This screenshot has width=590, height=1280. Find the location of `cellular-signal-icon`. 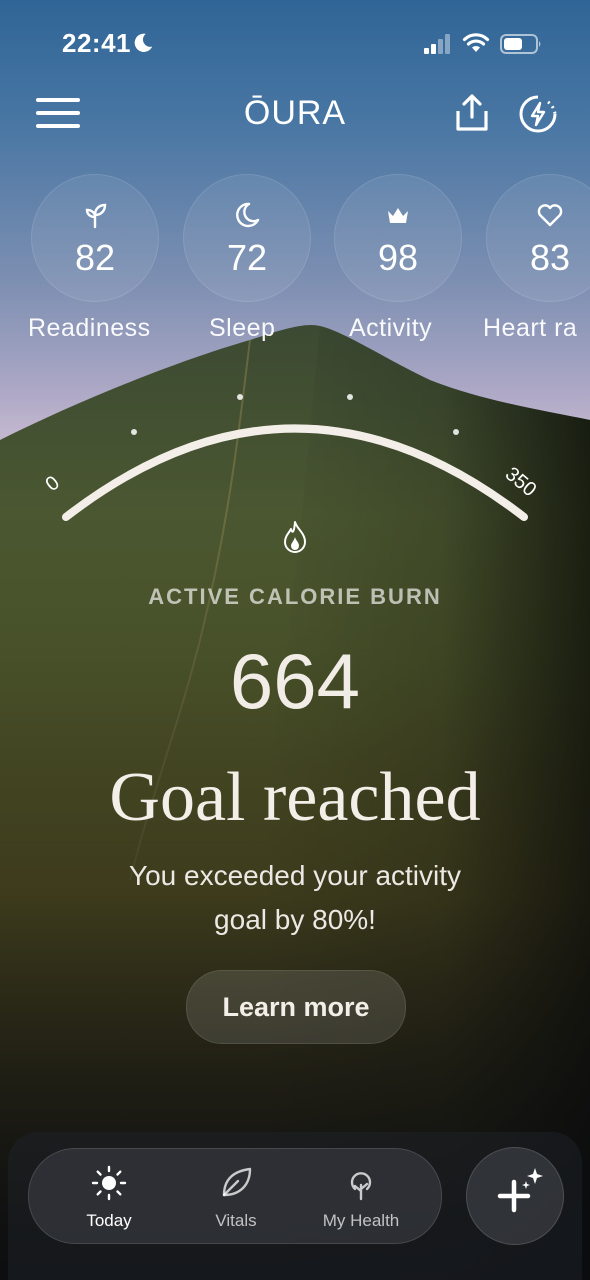

cellular-signal-icon is located at coordinates (437, 44).